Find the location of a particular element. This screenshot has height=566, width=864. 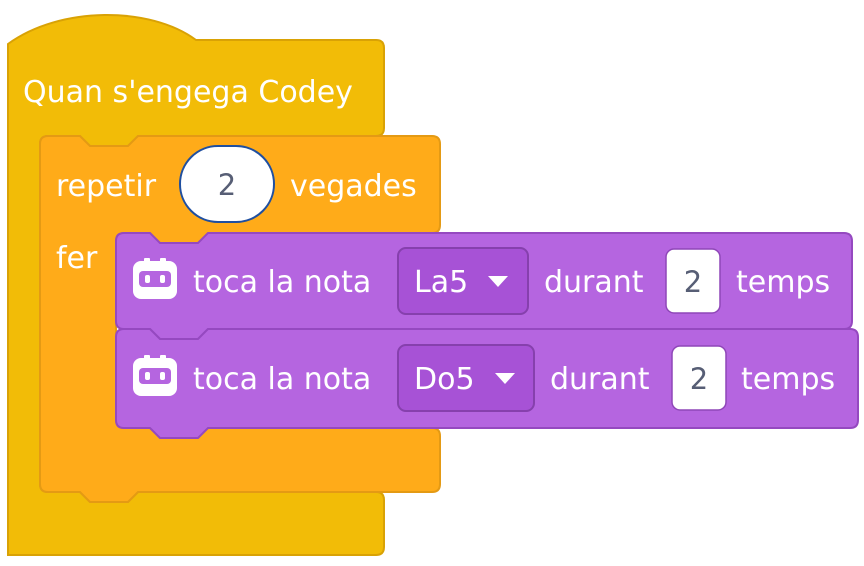

repeat-label: repetir is located at coordinates (106, 186).